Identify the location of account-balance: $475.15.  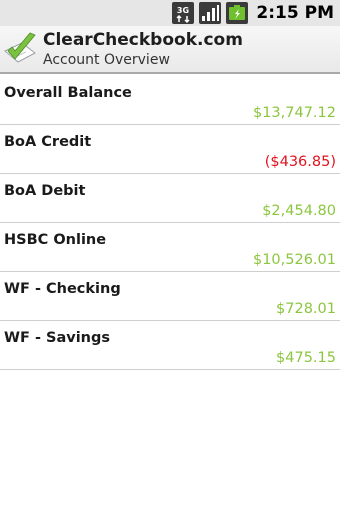
(306, 358).